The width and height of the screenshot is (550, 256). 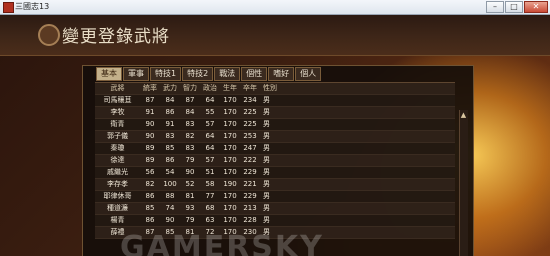 What do you see at coordinates (150, 160) in the screenshot?
I see `stat-cell: 89` at bounding box center [150, 160].